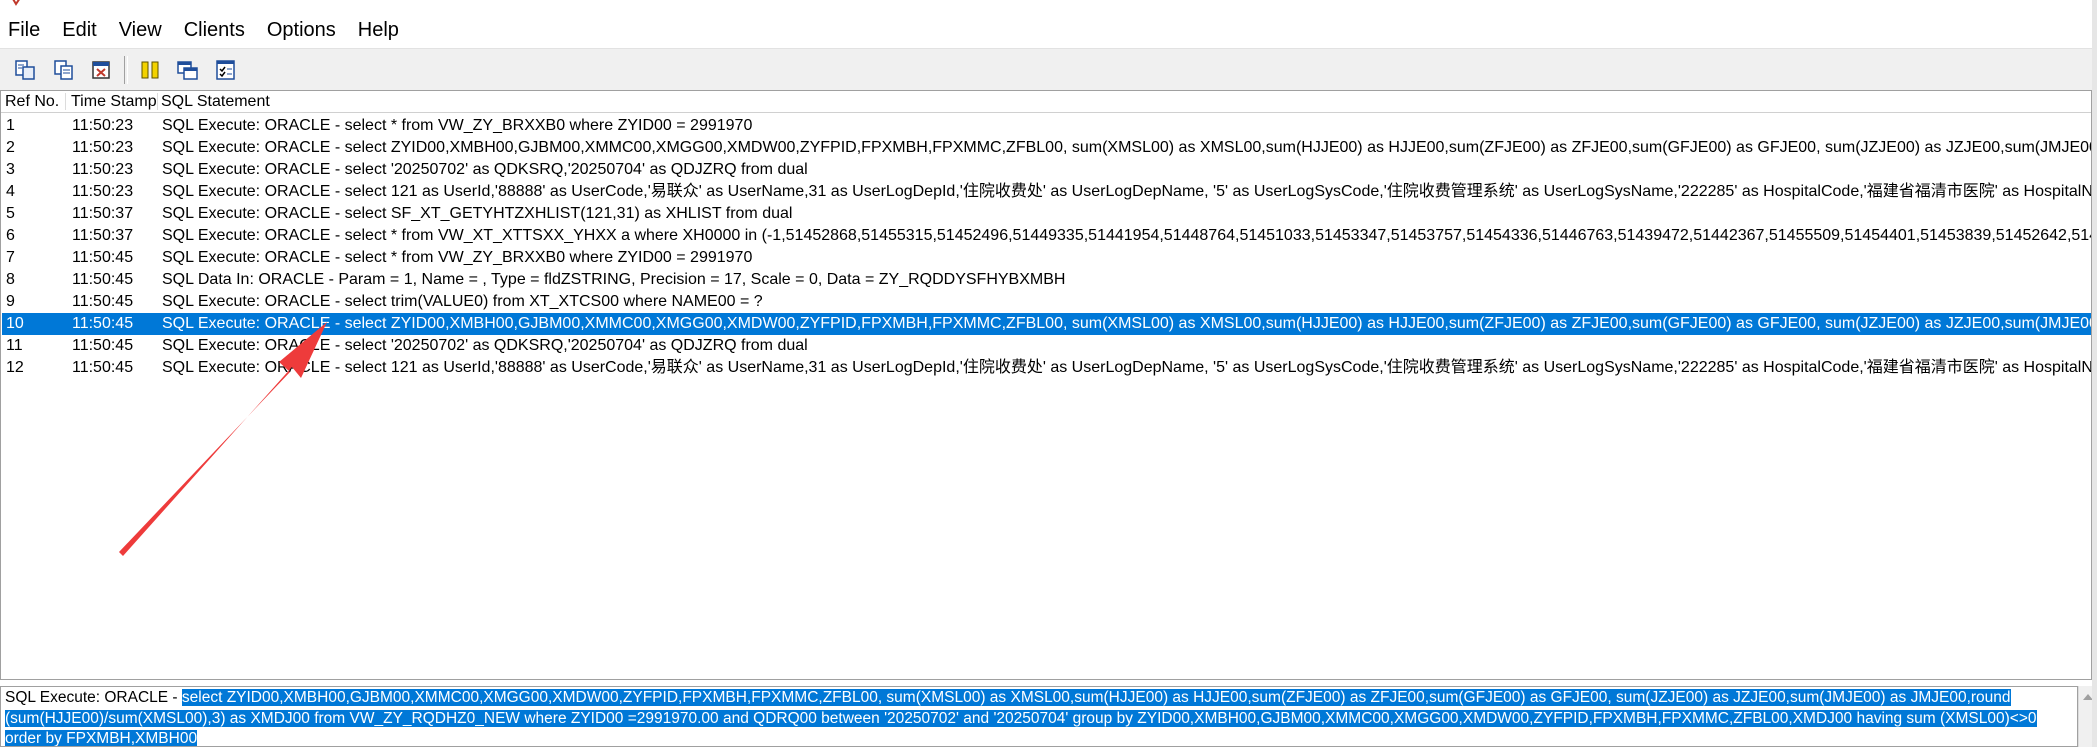 Image resolution: width=2097 pixels, height=747 pixels. I want to click on window-list-icon, so click(187, 70).